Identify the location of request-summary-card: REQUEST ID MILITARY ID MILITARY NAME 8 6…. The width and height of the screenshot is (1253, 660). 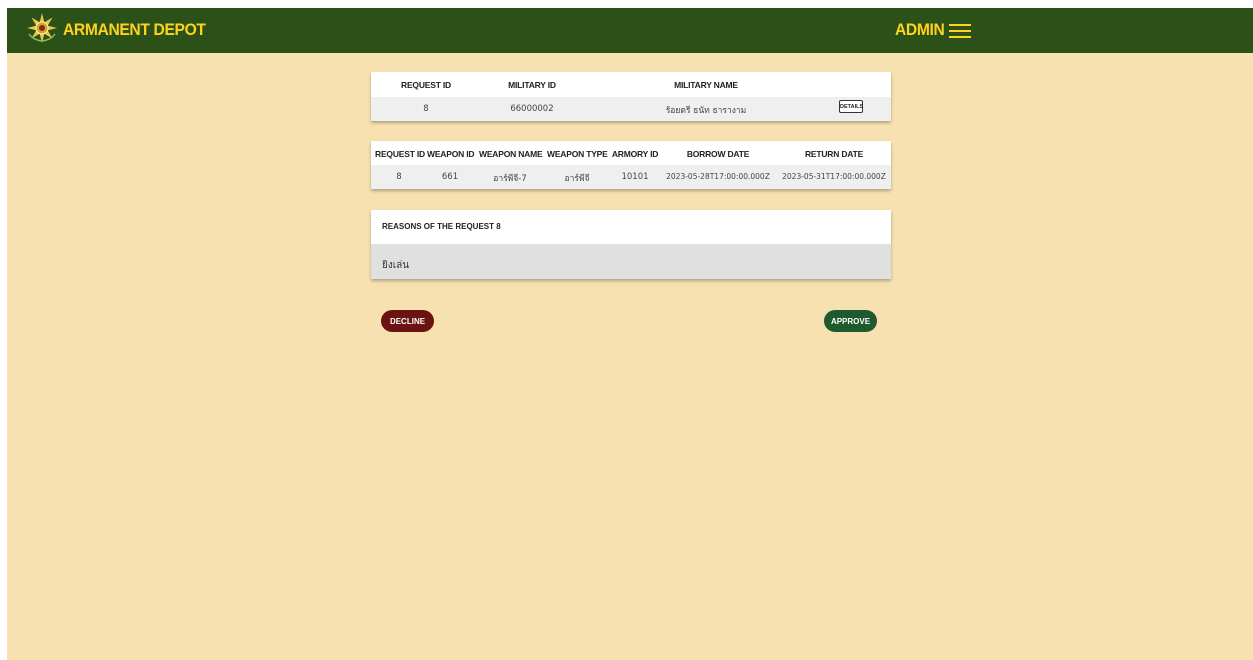
(631, 96).